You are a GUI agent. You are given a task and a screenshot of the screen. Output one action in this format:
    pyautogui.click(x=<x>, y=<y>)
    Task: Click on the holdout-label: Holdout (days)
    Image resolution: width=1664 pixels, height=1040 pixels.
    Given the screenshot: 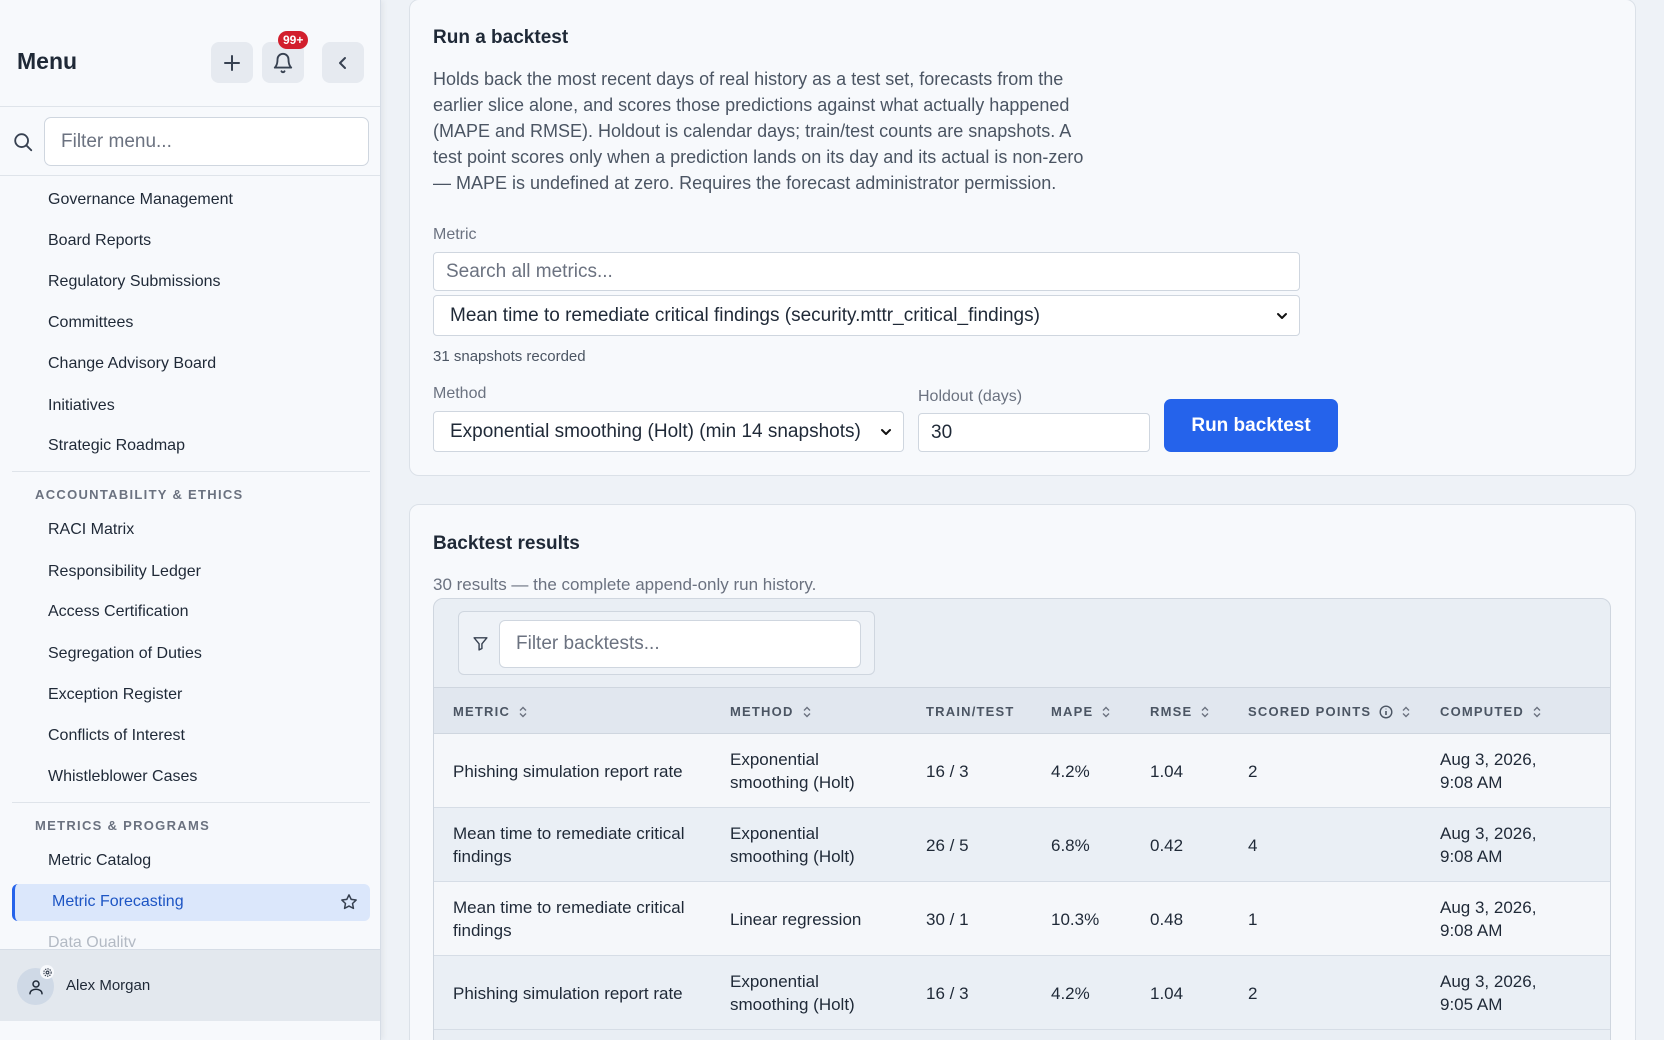 What is the action you would take?
    pyautogui.click(x=970, y=396)
    